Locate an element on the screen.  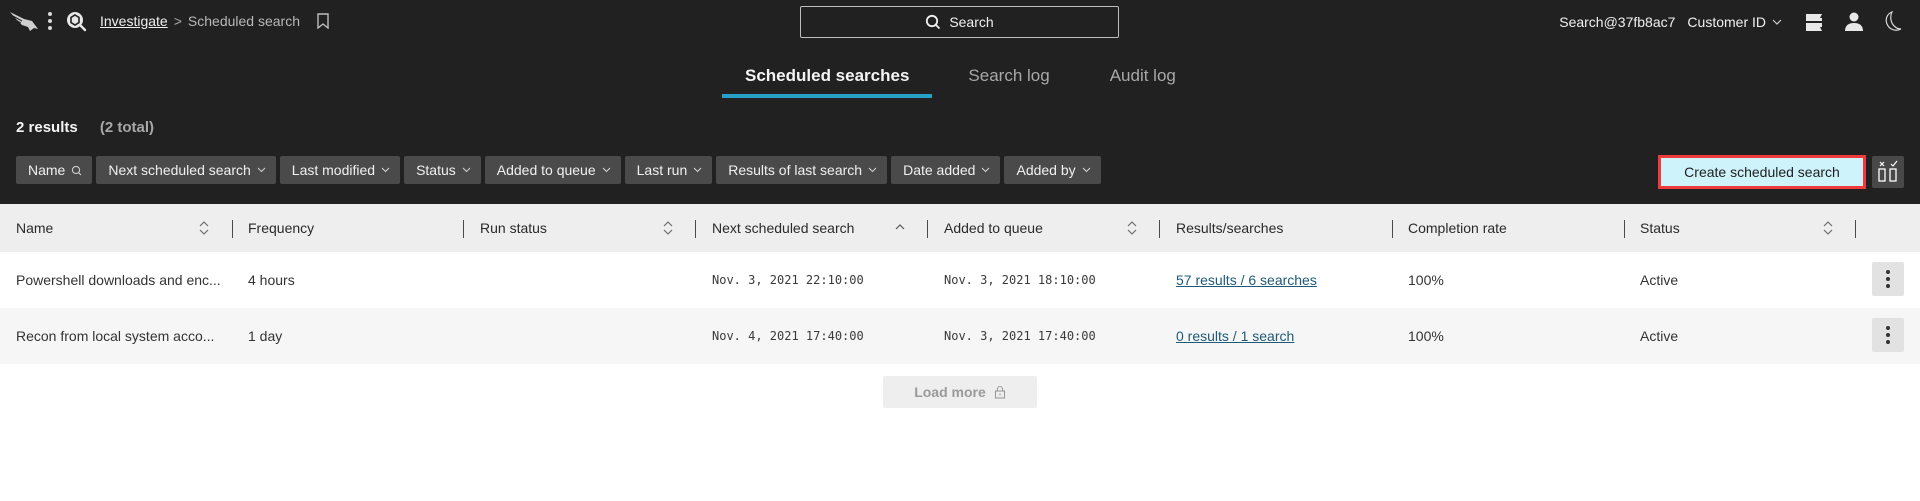
column-label: Completion rate is located at coordinates (1457, 228).